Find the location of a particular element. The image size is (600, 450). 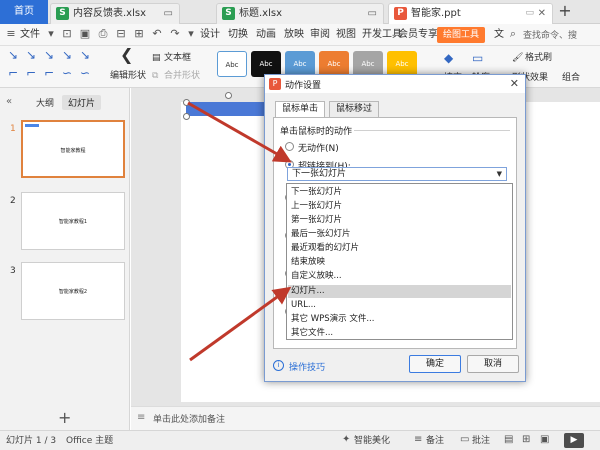

slide-number: 2 is located at coordinates (13, 201).